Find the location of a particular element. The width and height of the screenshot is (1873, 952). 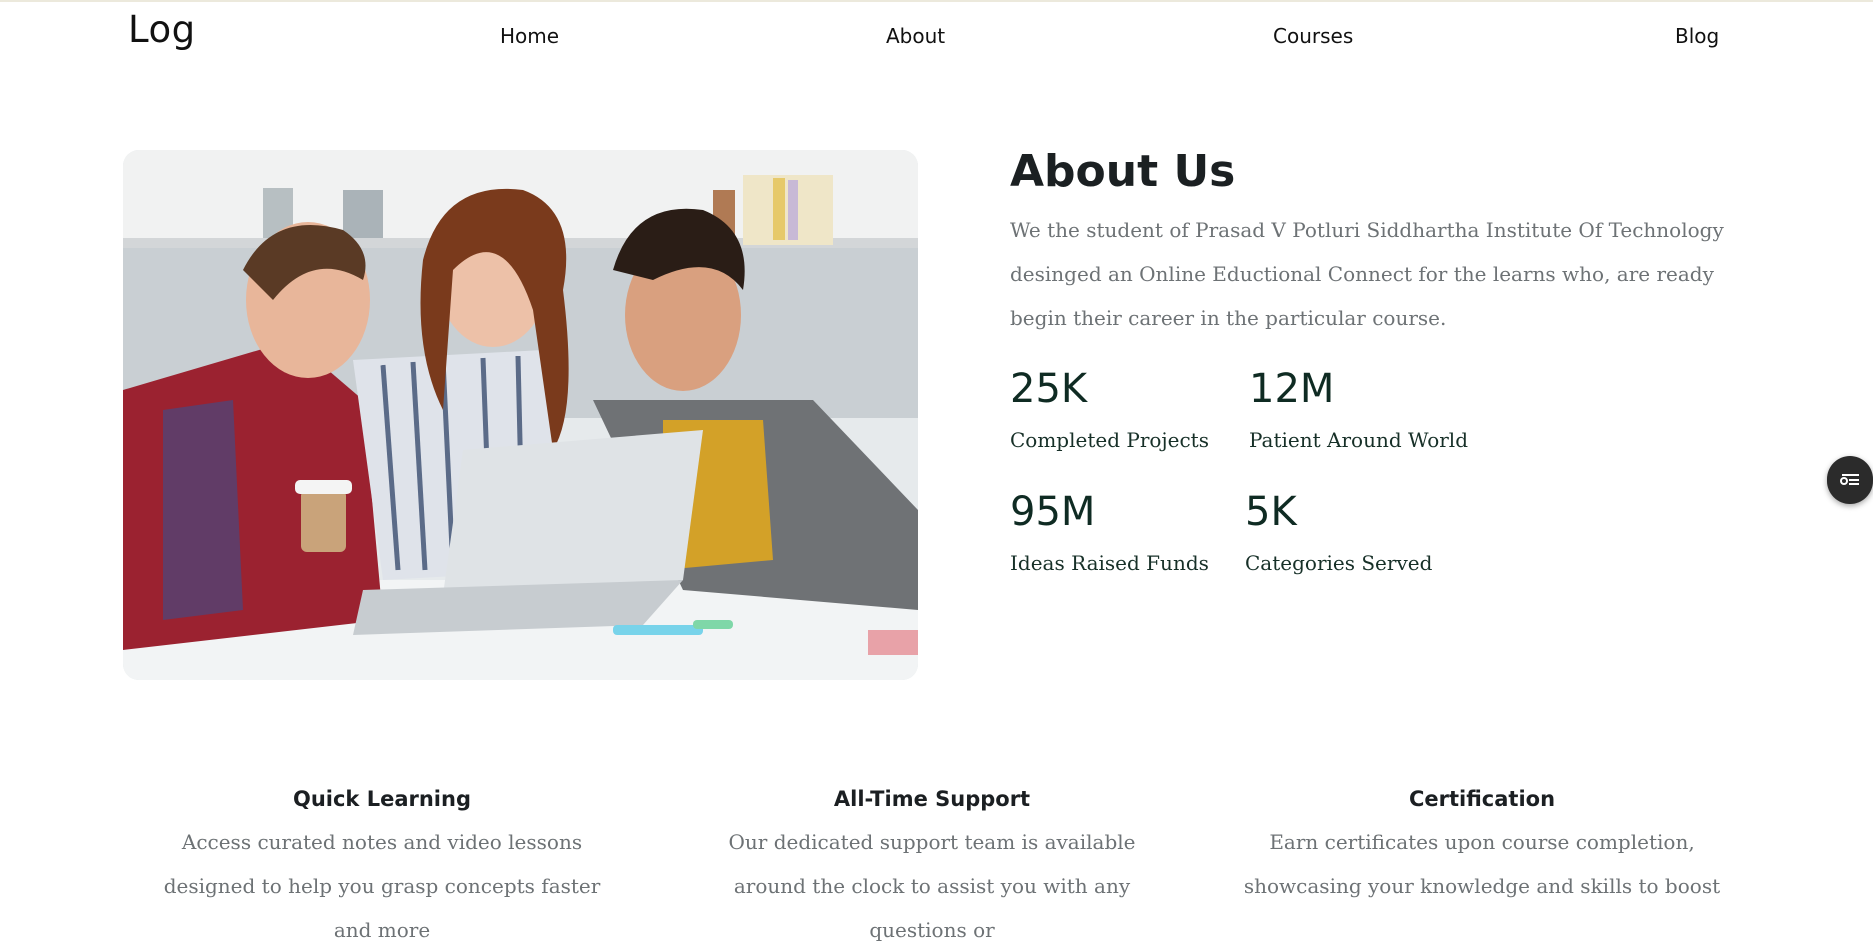

nav-home: Home is located at coordinates (529, 36).